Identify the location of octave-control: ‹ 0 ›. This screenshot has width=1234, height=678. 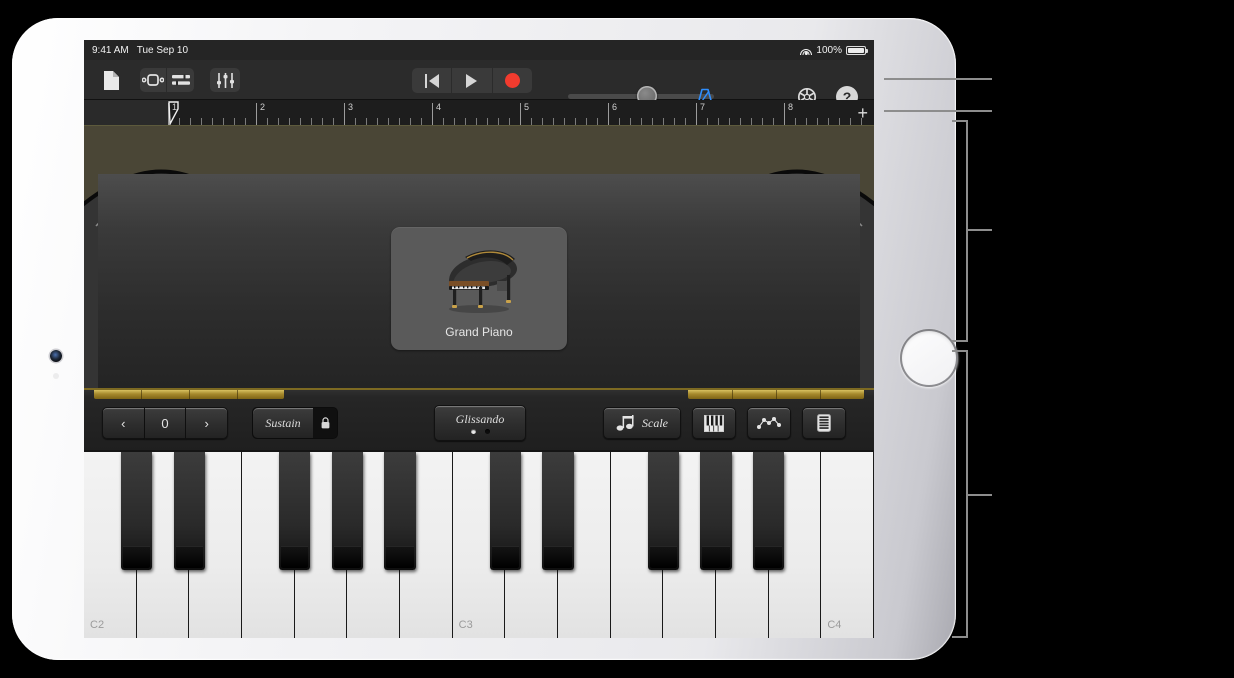
(165, 423).